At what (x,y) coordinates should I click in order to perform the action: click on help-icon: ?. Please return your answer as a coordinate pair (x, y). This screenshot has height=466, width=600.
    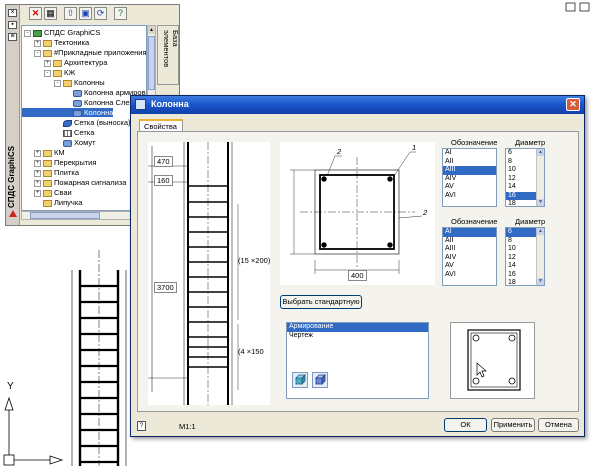
    Looking at the image, I should click on (120, 13).